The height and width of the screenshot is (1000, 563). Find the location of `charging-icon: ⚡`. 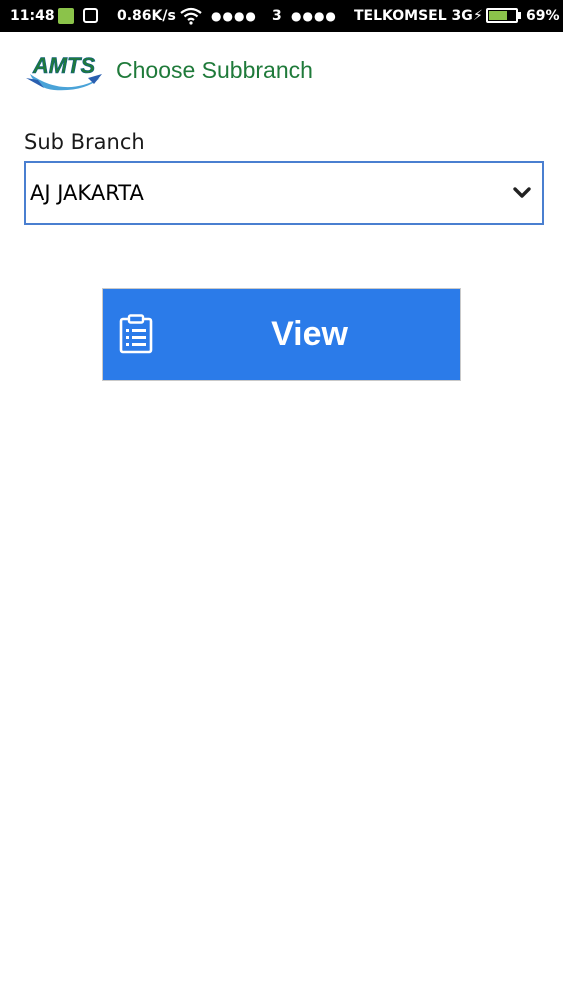

charging-icon: ⚡ is located at coordinates (478, 16).